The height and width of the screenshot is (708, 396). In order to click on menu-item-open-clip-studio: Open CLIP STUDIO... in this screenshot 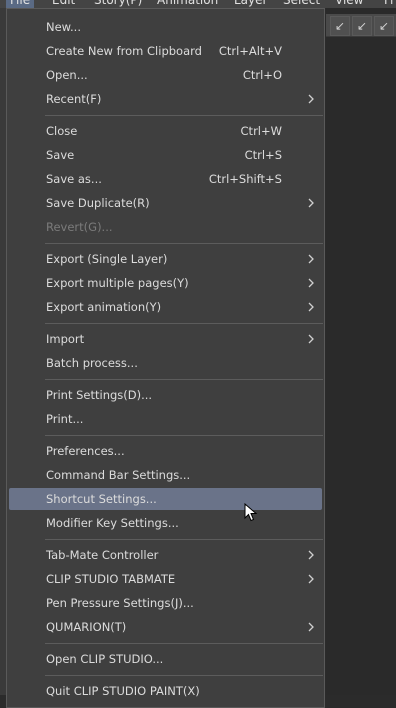, I will do `click(165, 659)`.